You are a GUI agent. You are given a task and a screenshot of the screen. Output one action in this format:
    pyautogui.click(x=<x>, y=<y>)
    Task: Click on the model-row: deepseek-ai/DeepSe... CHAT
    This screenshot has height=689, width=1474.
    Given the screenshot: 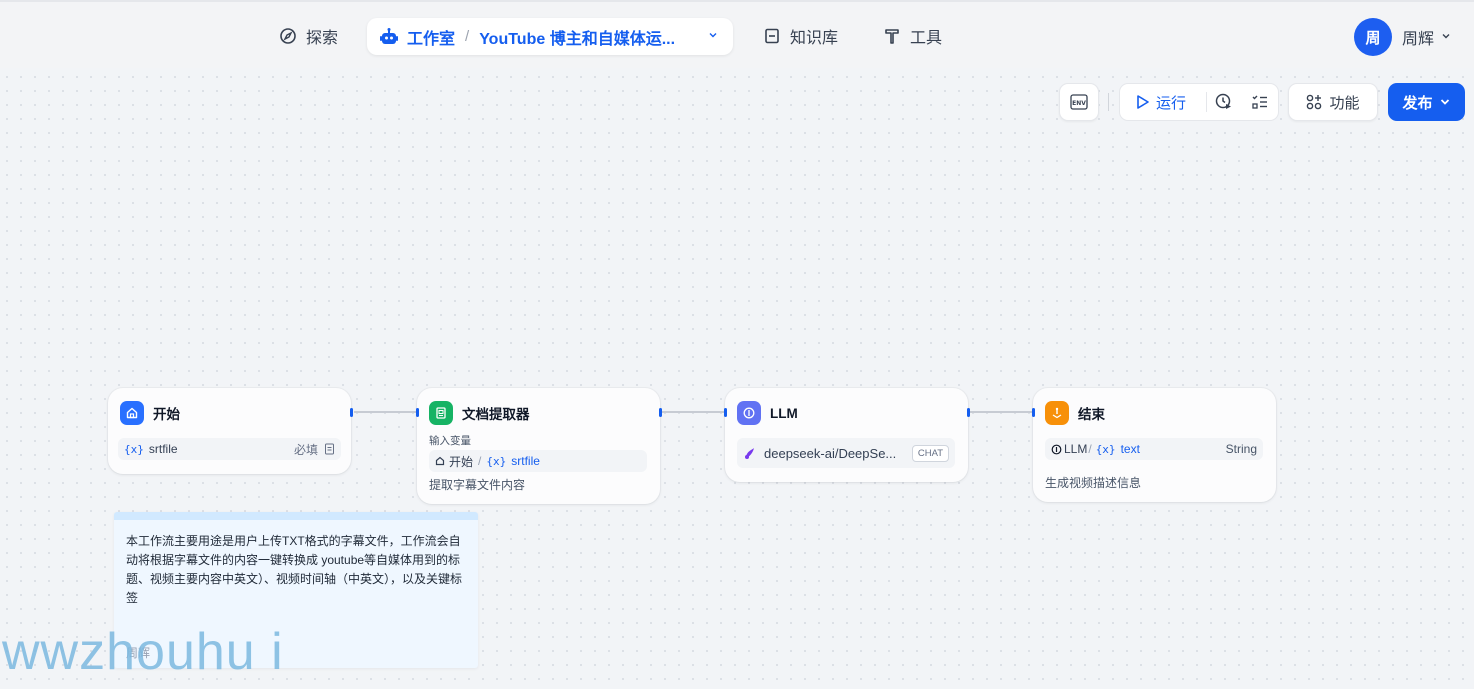 What is the action you would take?
    pyautogui.click(x=846, y=453)
    